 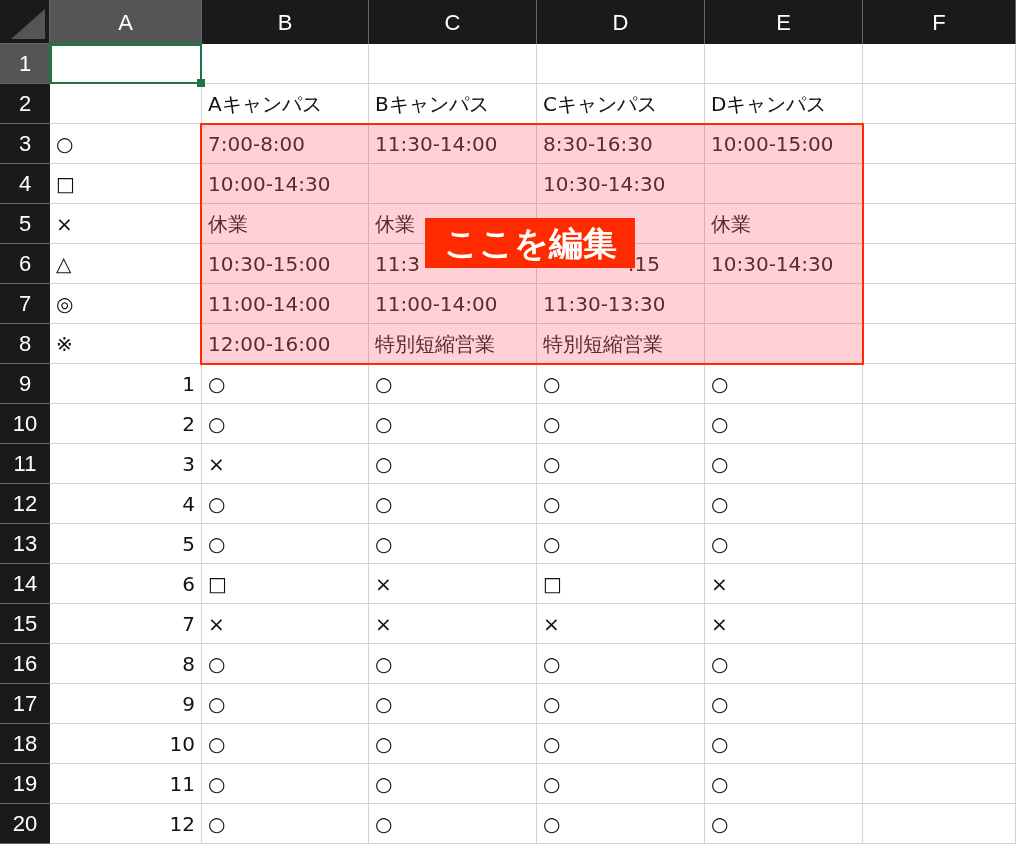 What do you see at coordinates (182, 824) in the screenshot?
I see `cell-text: 12` at bounding box center [182, 824].